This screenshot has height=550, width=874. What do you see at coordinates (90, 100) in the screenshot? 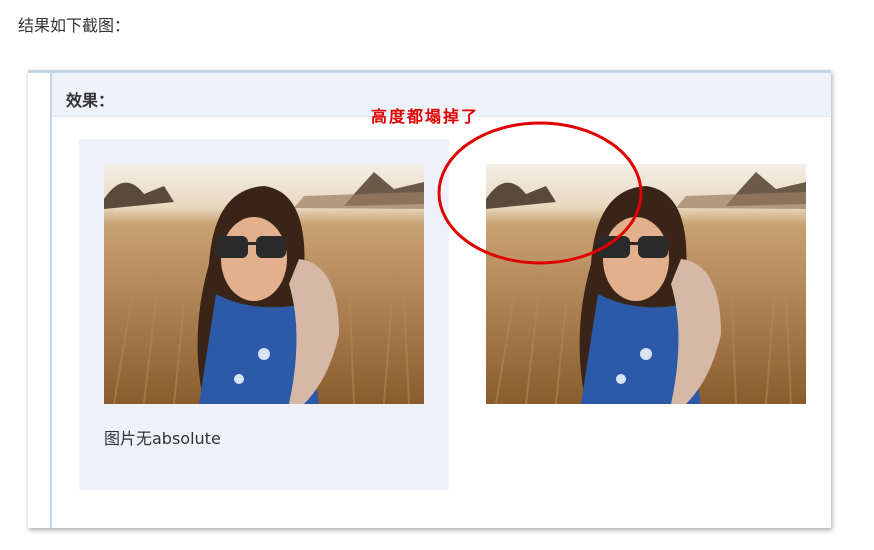
I see `panel-title: 效果：` at bounding box center [90, 100].